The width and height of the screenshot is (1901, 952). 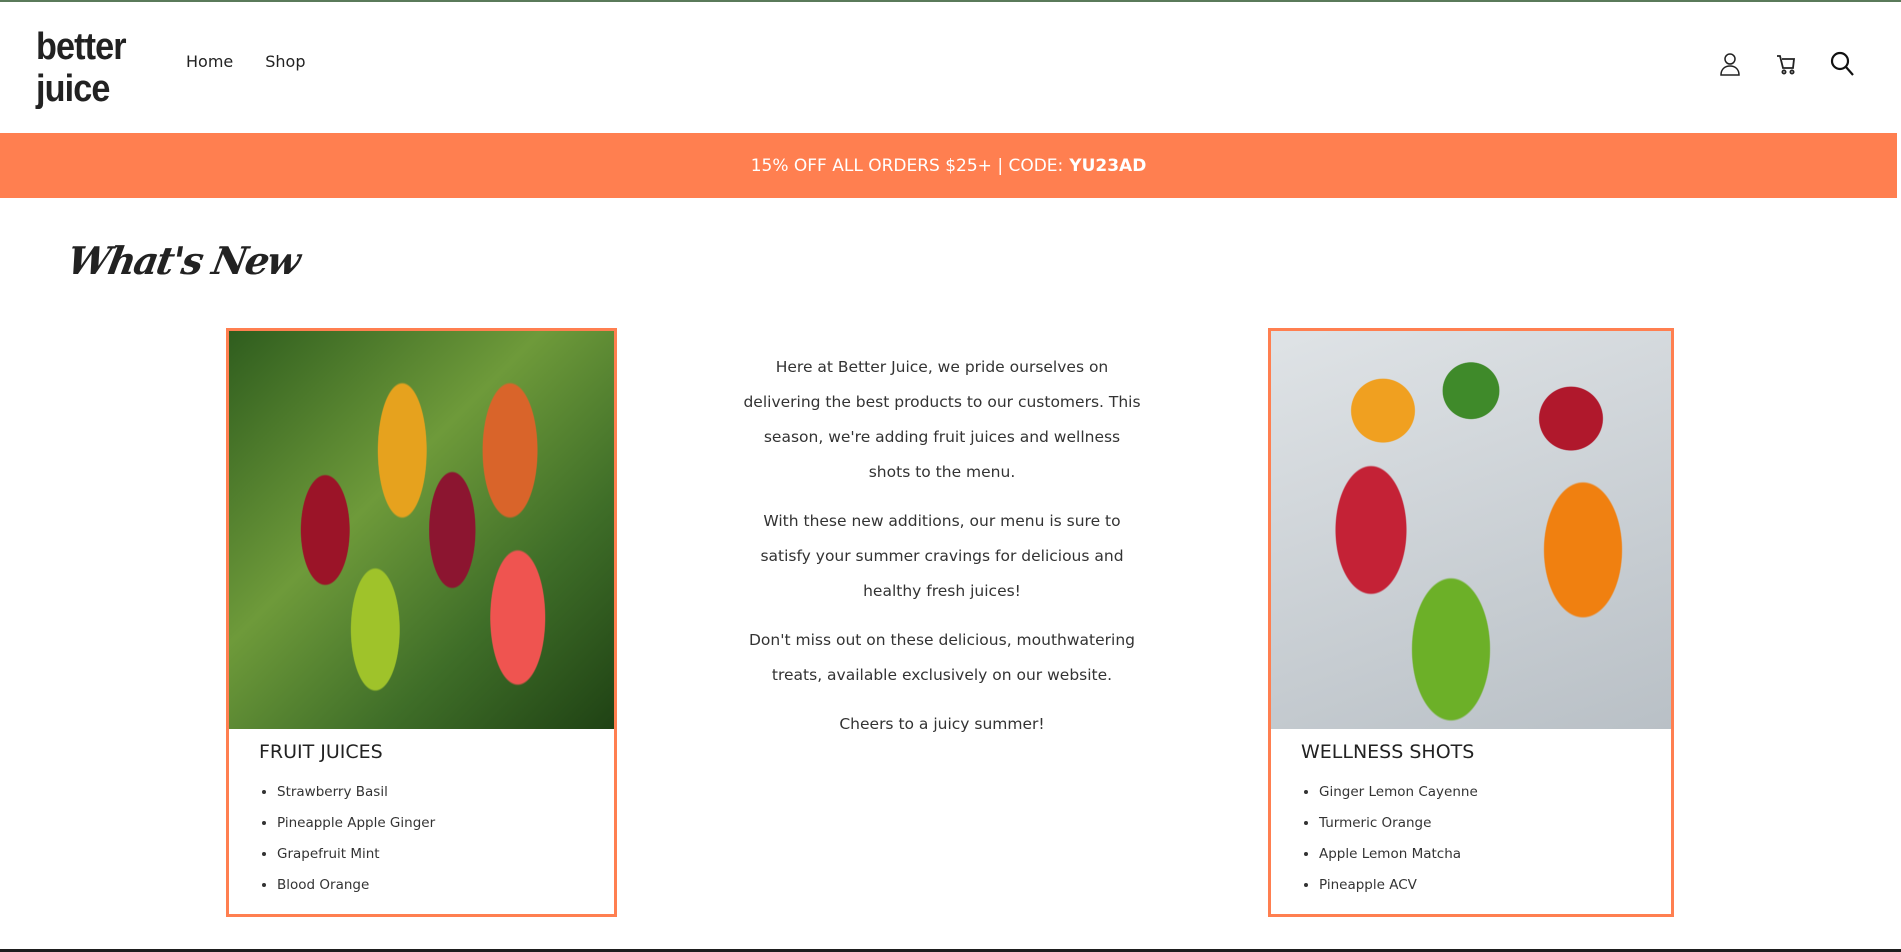 I want to click on main-nav: Home Shop, so click(x=246, y=61).